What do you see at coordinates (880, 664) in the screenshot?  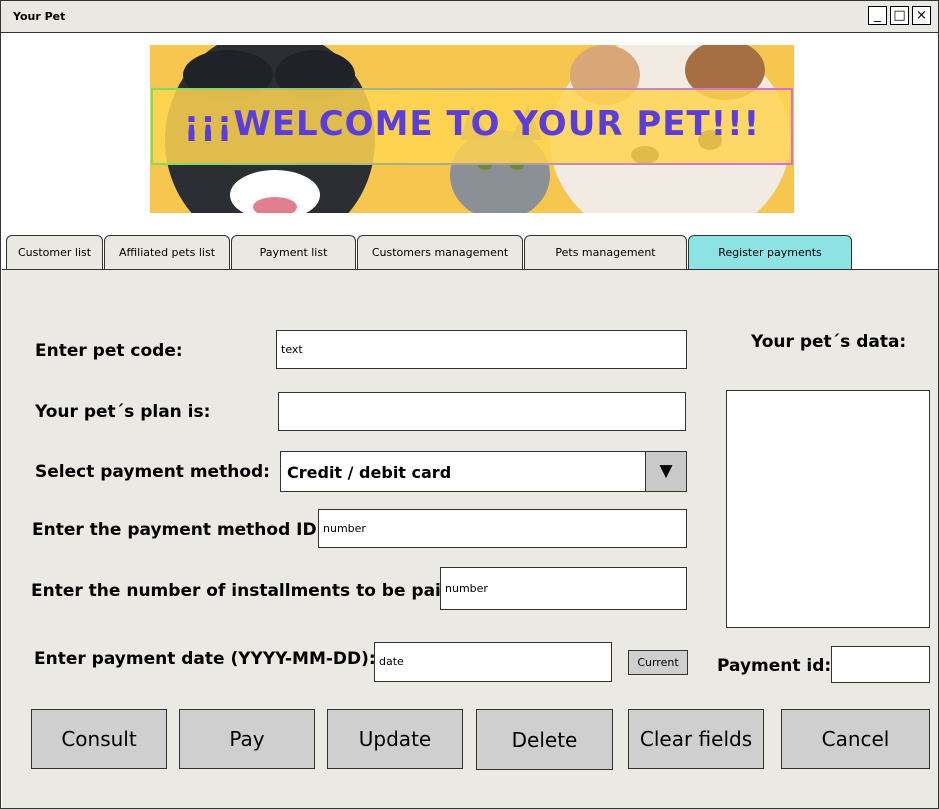 I see `payment-id-field` at bounding box center [880, 664].